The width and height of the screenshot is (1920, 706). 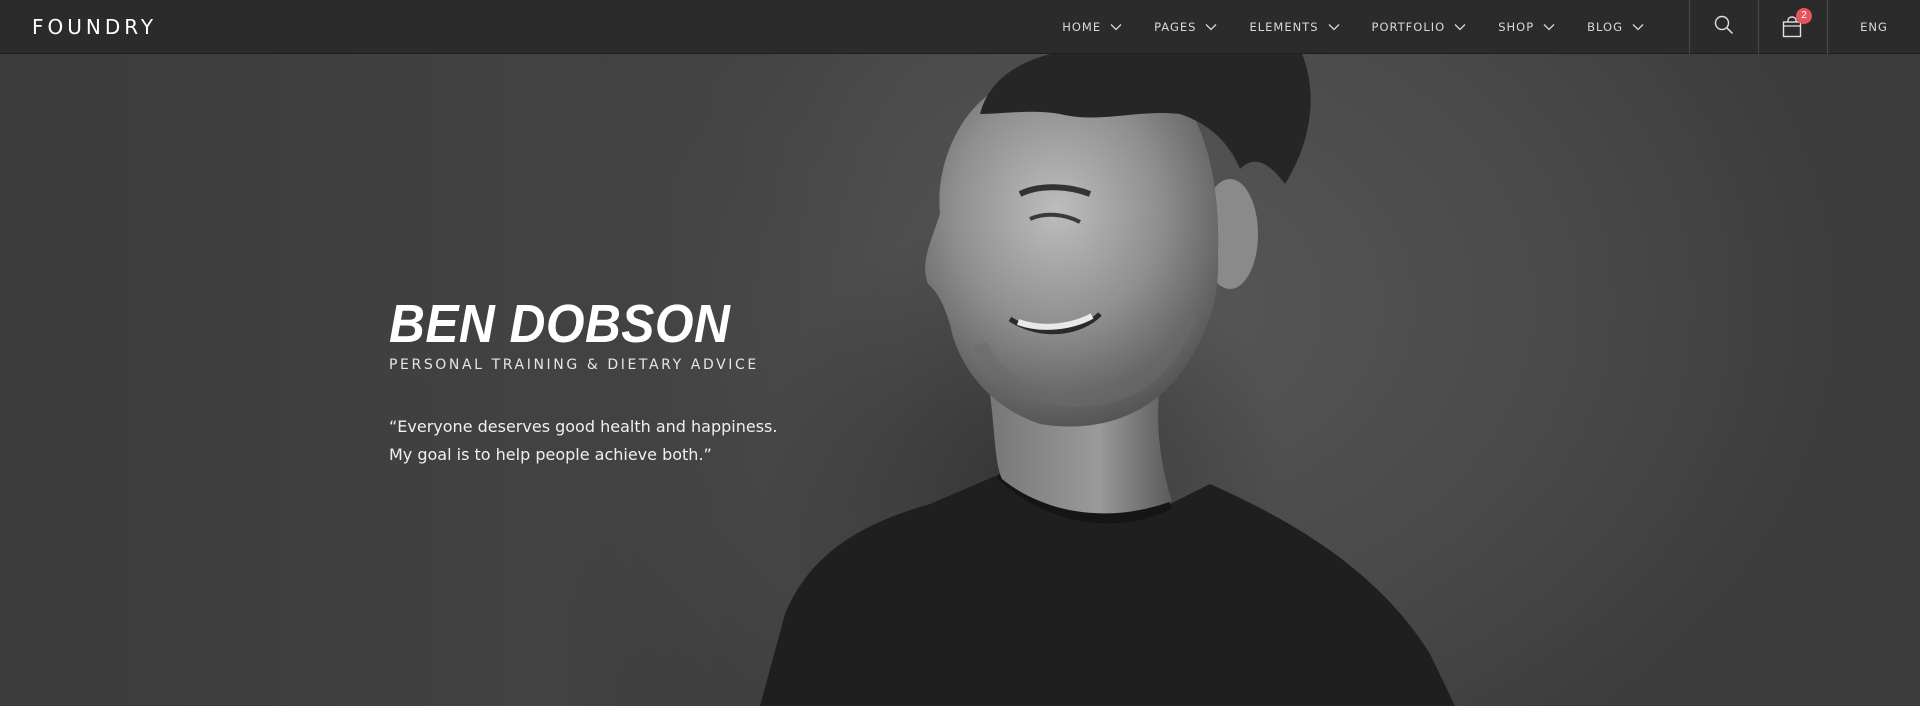 I want to click on menu-item-blog: BLOG, so click(x=1615, y=27).